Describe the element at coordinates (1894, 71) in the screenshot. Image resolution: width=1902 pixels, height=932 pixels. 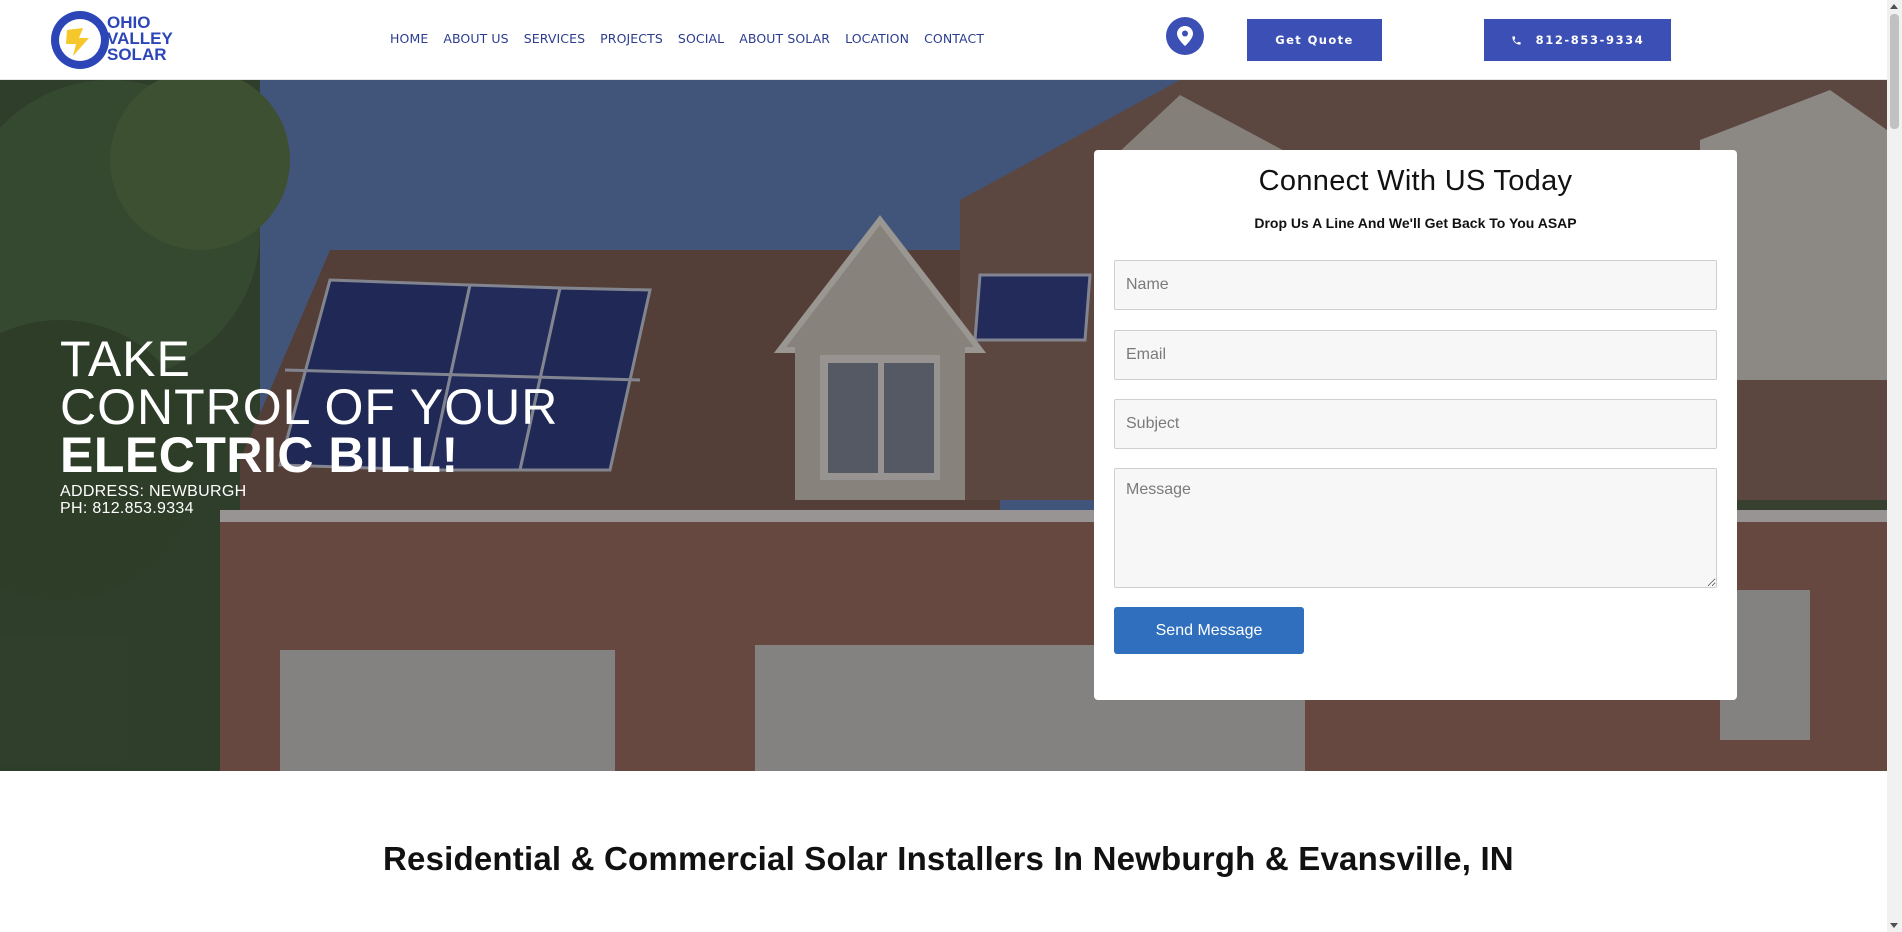
I see `scrollbar-thumb` at that location.